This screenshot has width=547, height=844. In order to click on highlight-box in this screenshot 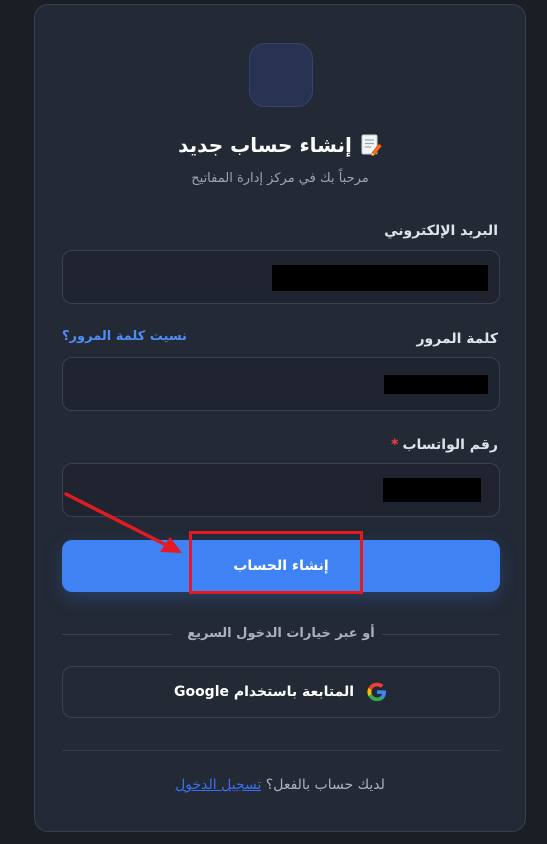, I will do `click(276, 562)`.